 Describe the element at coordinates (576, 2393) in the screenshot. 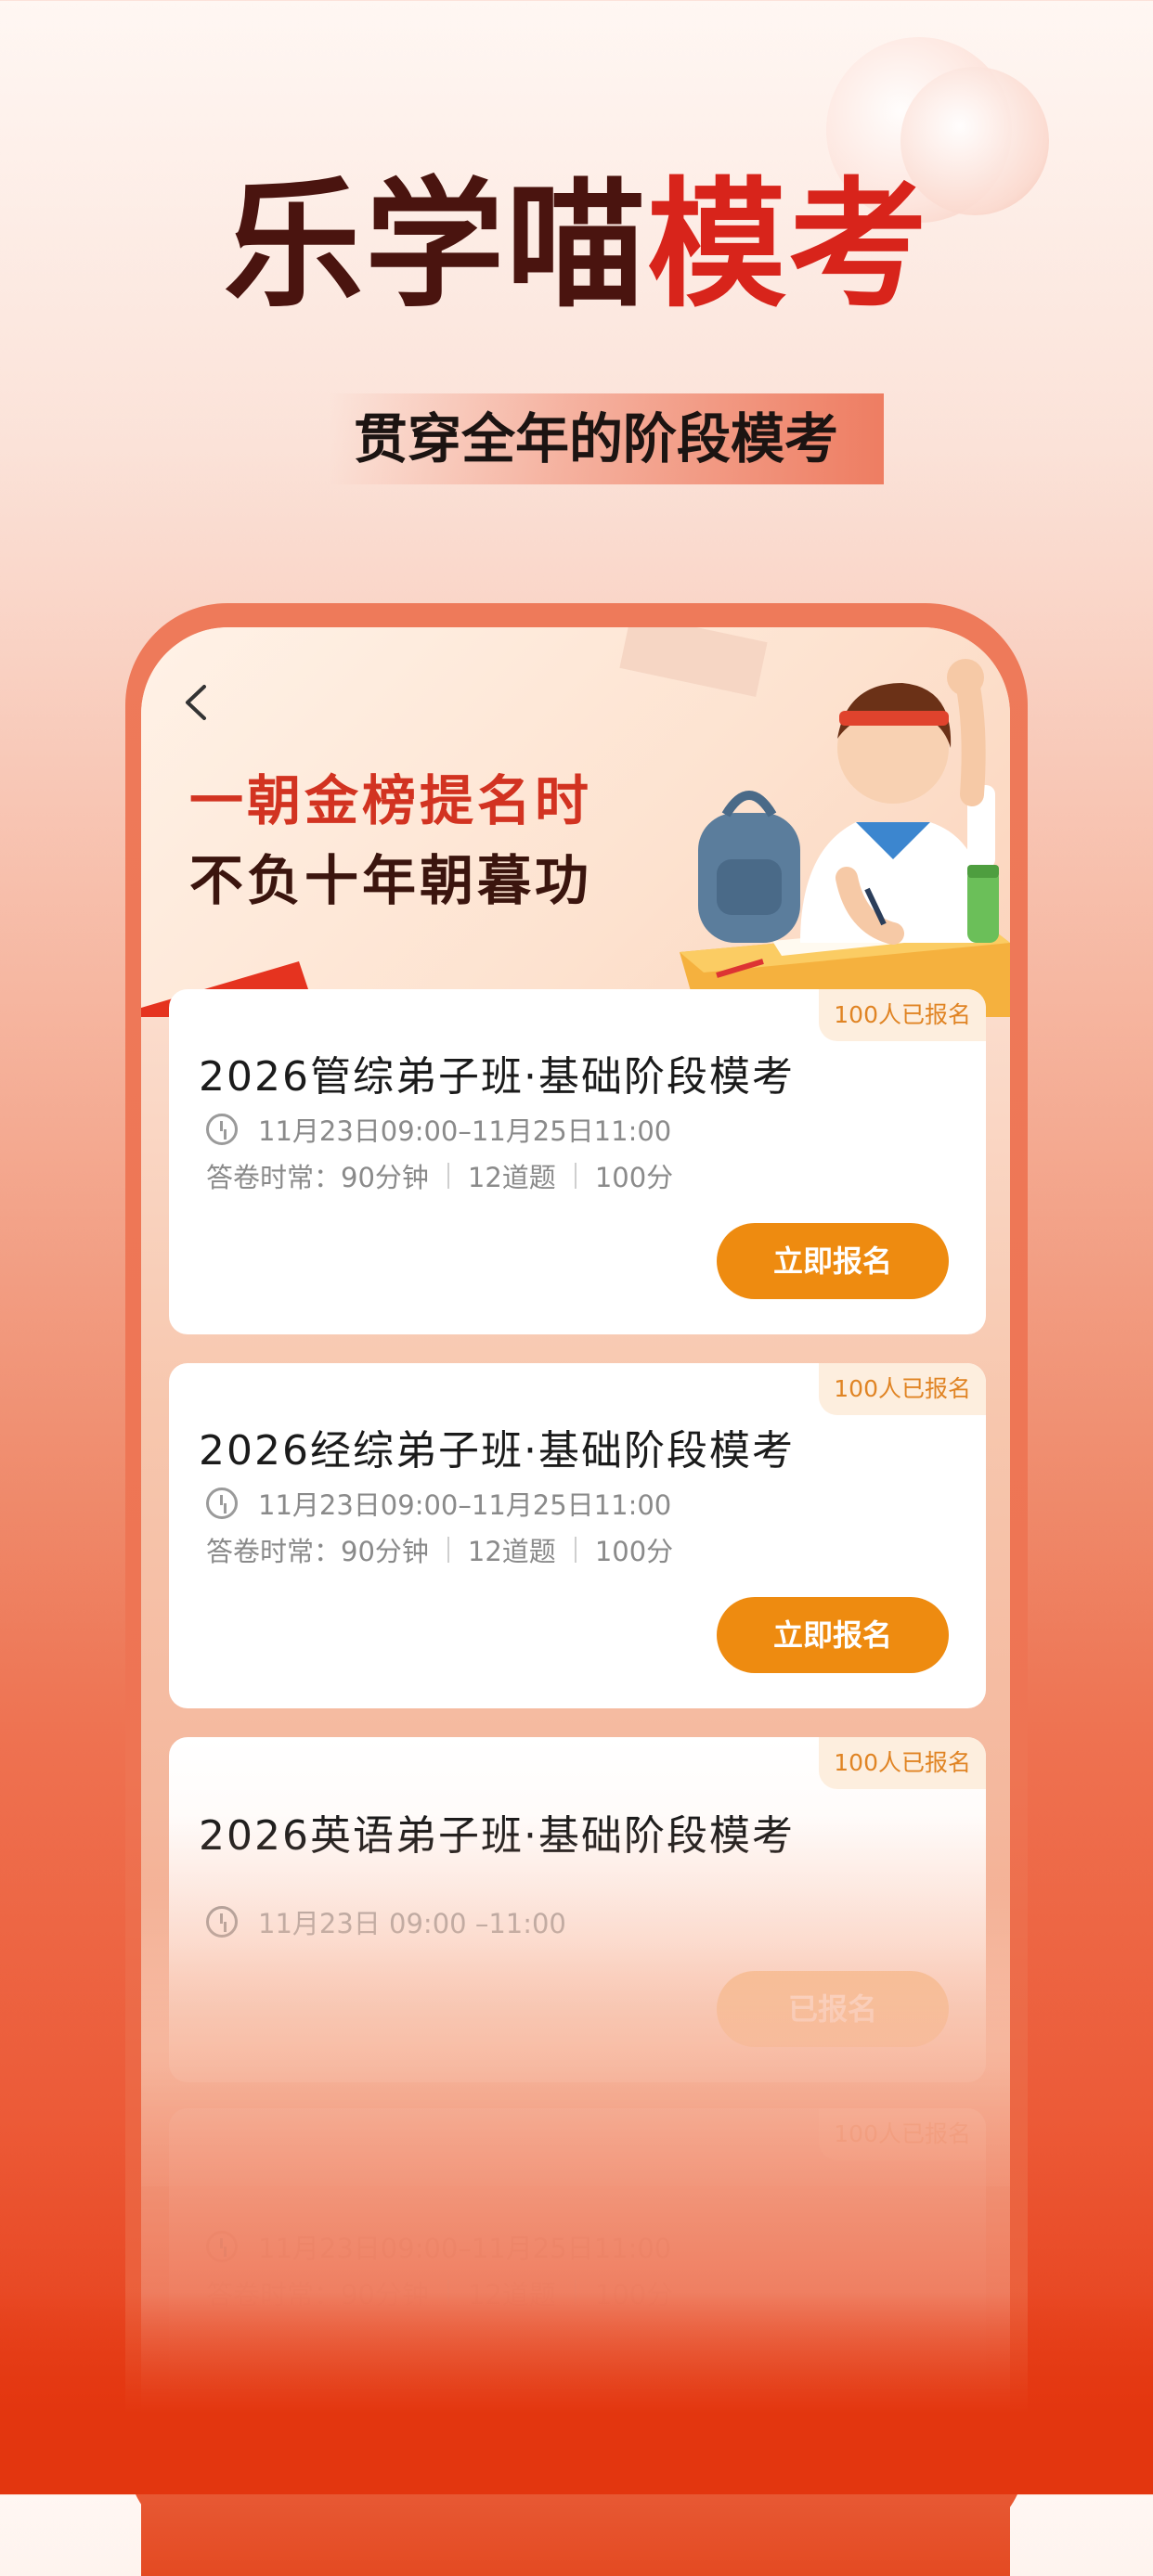

I see `bottom-gradient` at that location.